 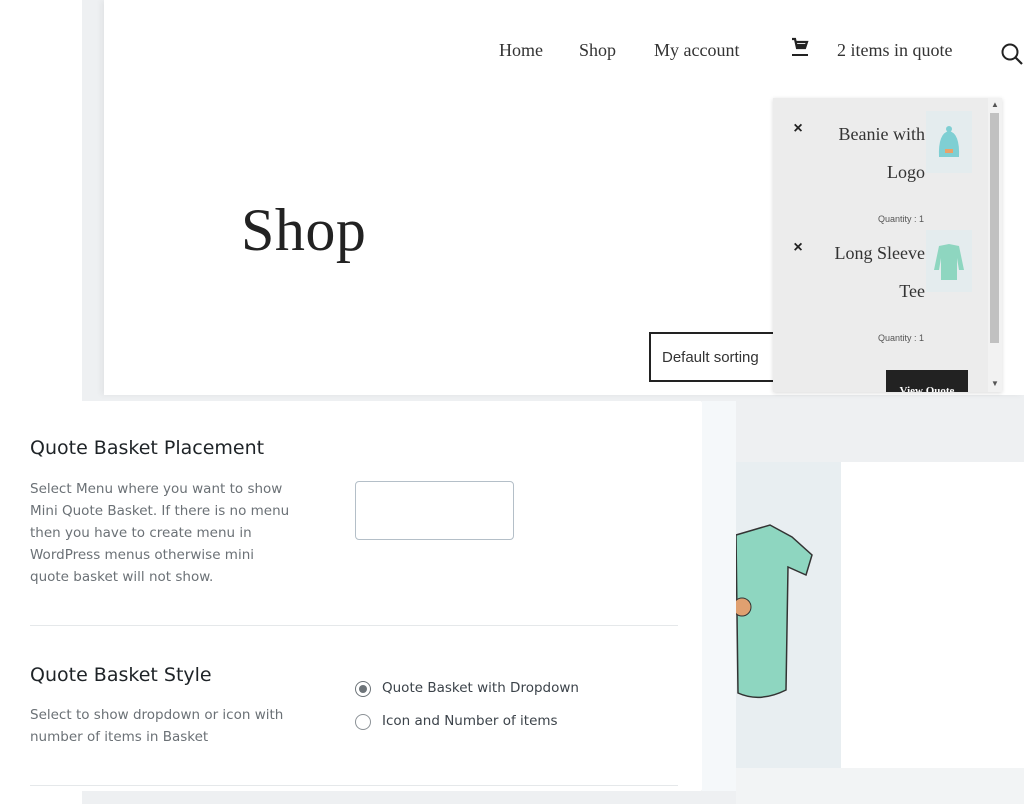 What do you see at coordinates (995, 383) in the screenshot?
I see `scroll-down-arrow-icon: ▼` at bounding box center [995, 383].